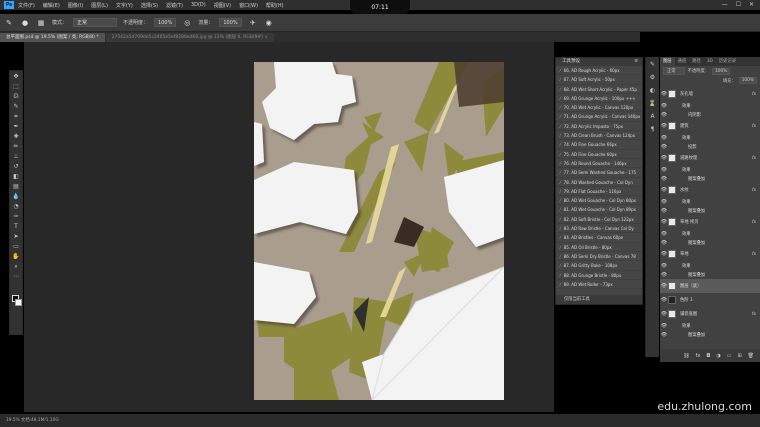 This screenshot has height=427, width=760. I want to click on menu-item-3: 图层(L), so click(99, 5).